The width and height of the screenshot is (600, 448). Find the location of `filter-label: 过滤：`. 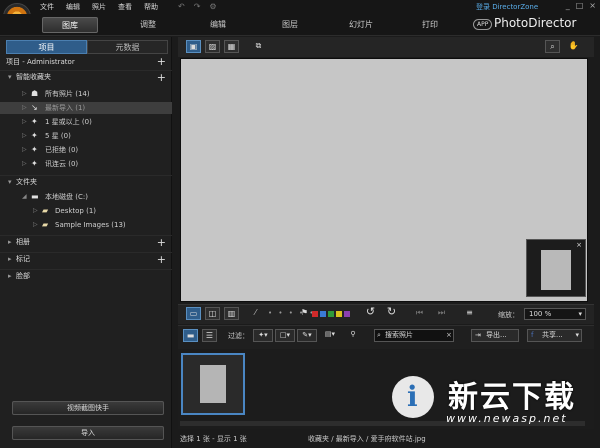

filter-label: 过滤： is located at coordinates (238, 336).